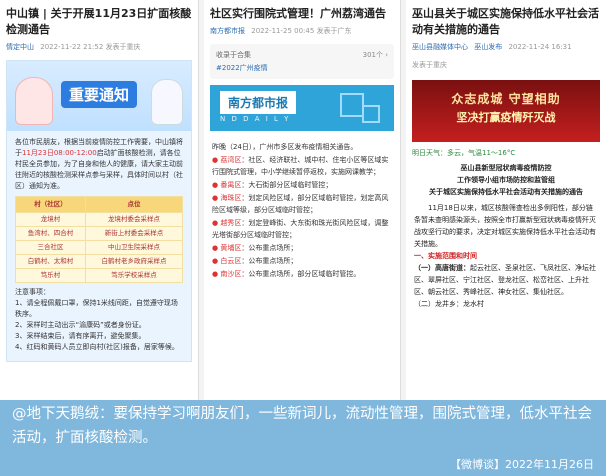  I want to click on article-source: 南方都市报, so click(227, 31).